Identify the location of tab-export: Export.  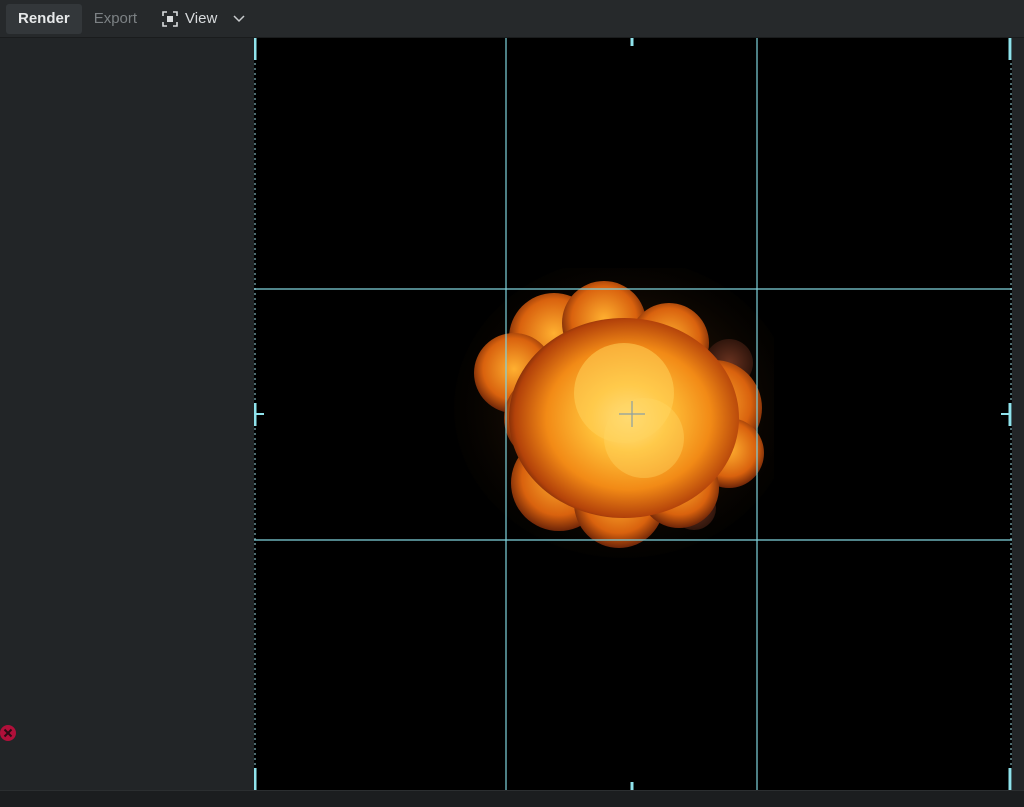
(115, 19).